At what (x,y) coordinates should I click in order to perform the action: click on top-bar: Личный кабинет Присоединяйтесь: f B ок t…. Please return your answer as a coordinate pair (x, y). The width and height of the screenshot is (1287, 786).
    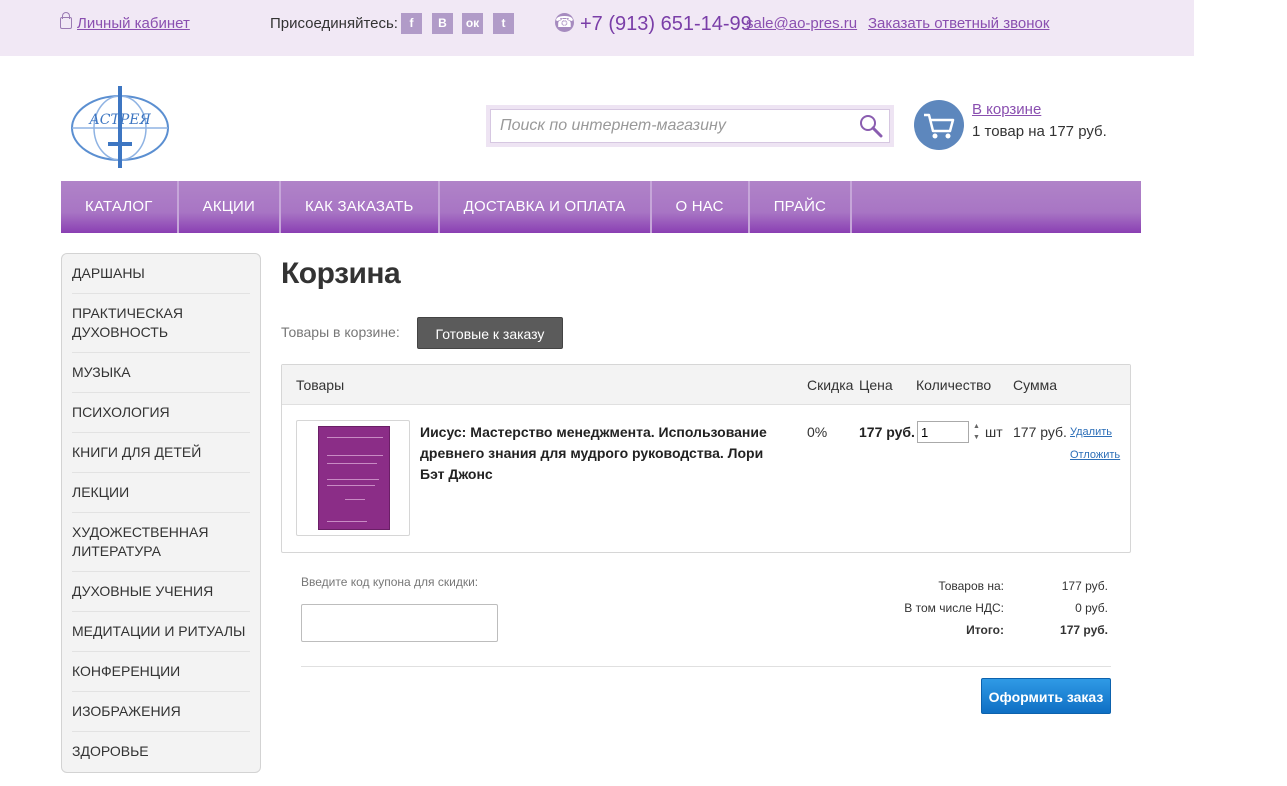
    Looking at the image, I should click on (597, 28).